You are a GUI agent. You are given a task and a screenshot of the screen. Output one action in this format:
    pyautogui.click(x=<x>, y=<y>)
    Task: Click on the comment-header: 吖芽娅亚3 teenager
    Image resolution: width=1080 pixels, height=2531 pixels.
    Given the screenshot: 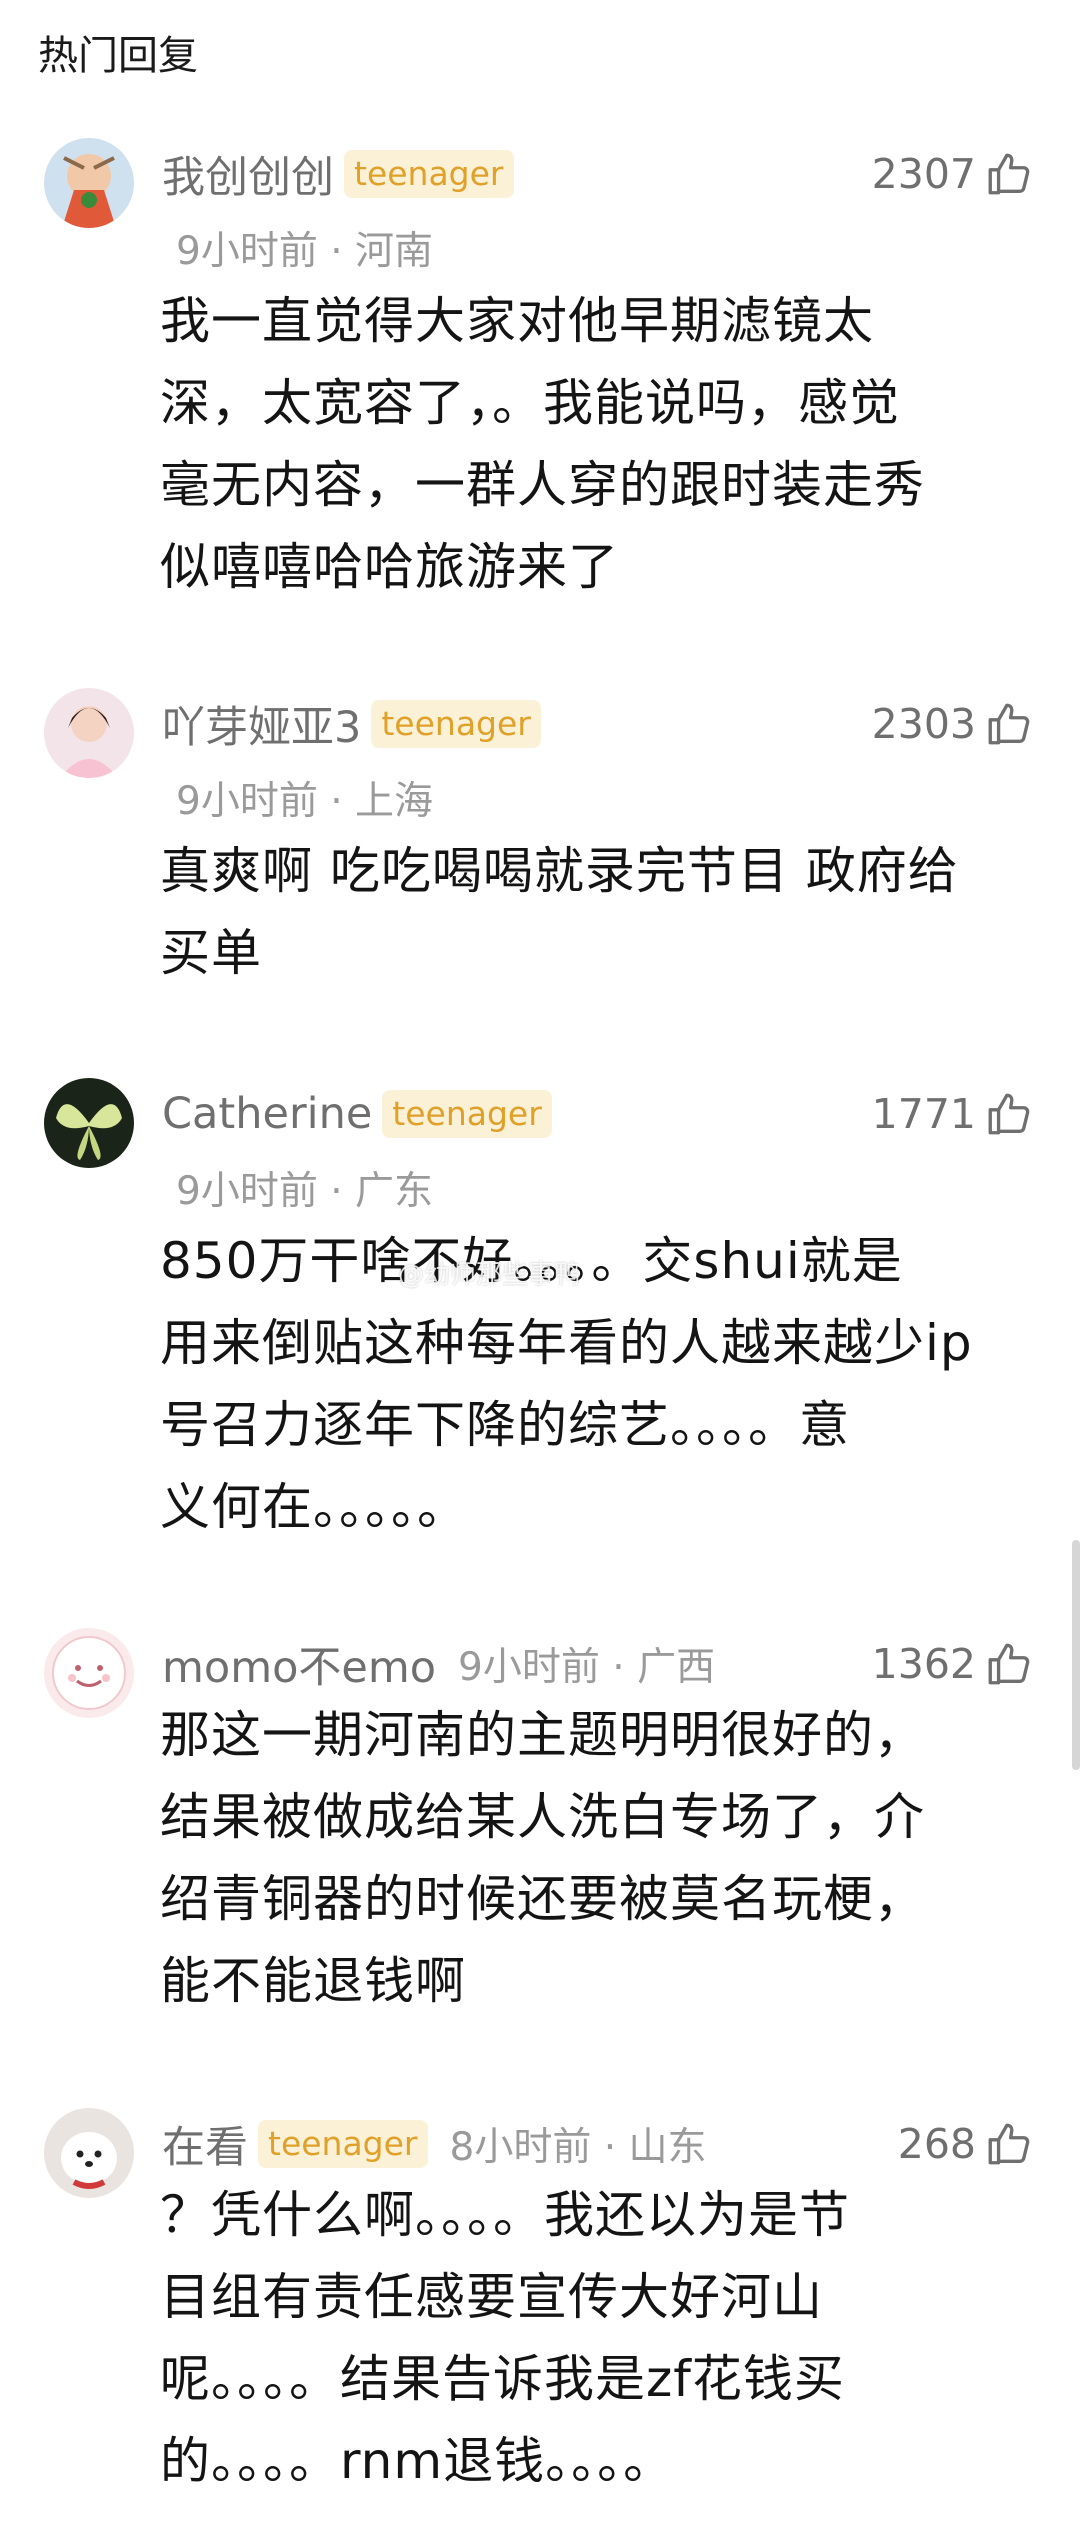 What is the action you would take?
    pyautogui.click(x=351, y=724)
    